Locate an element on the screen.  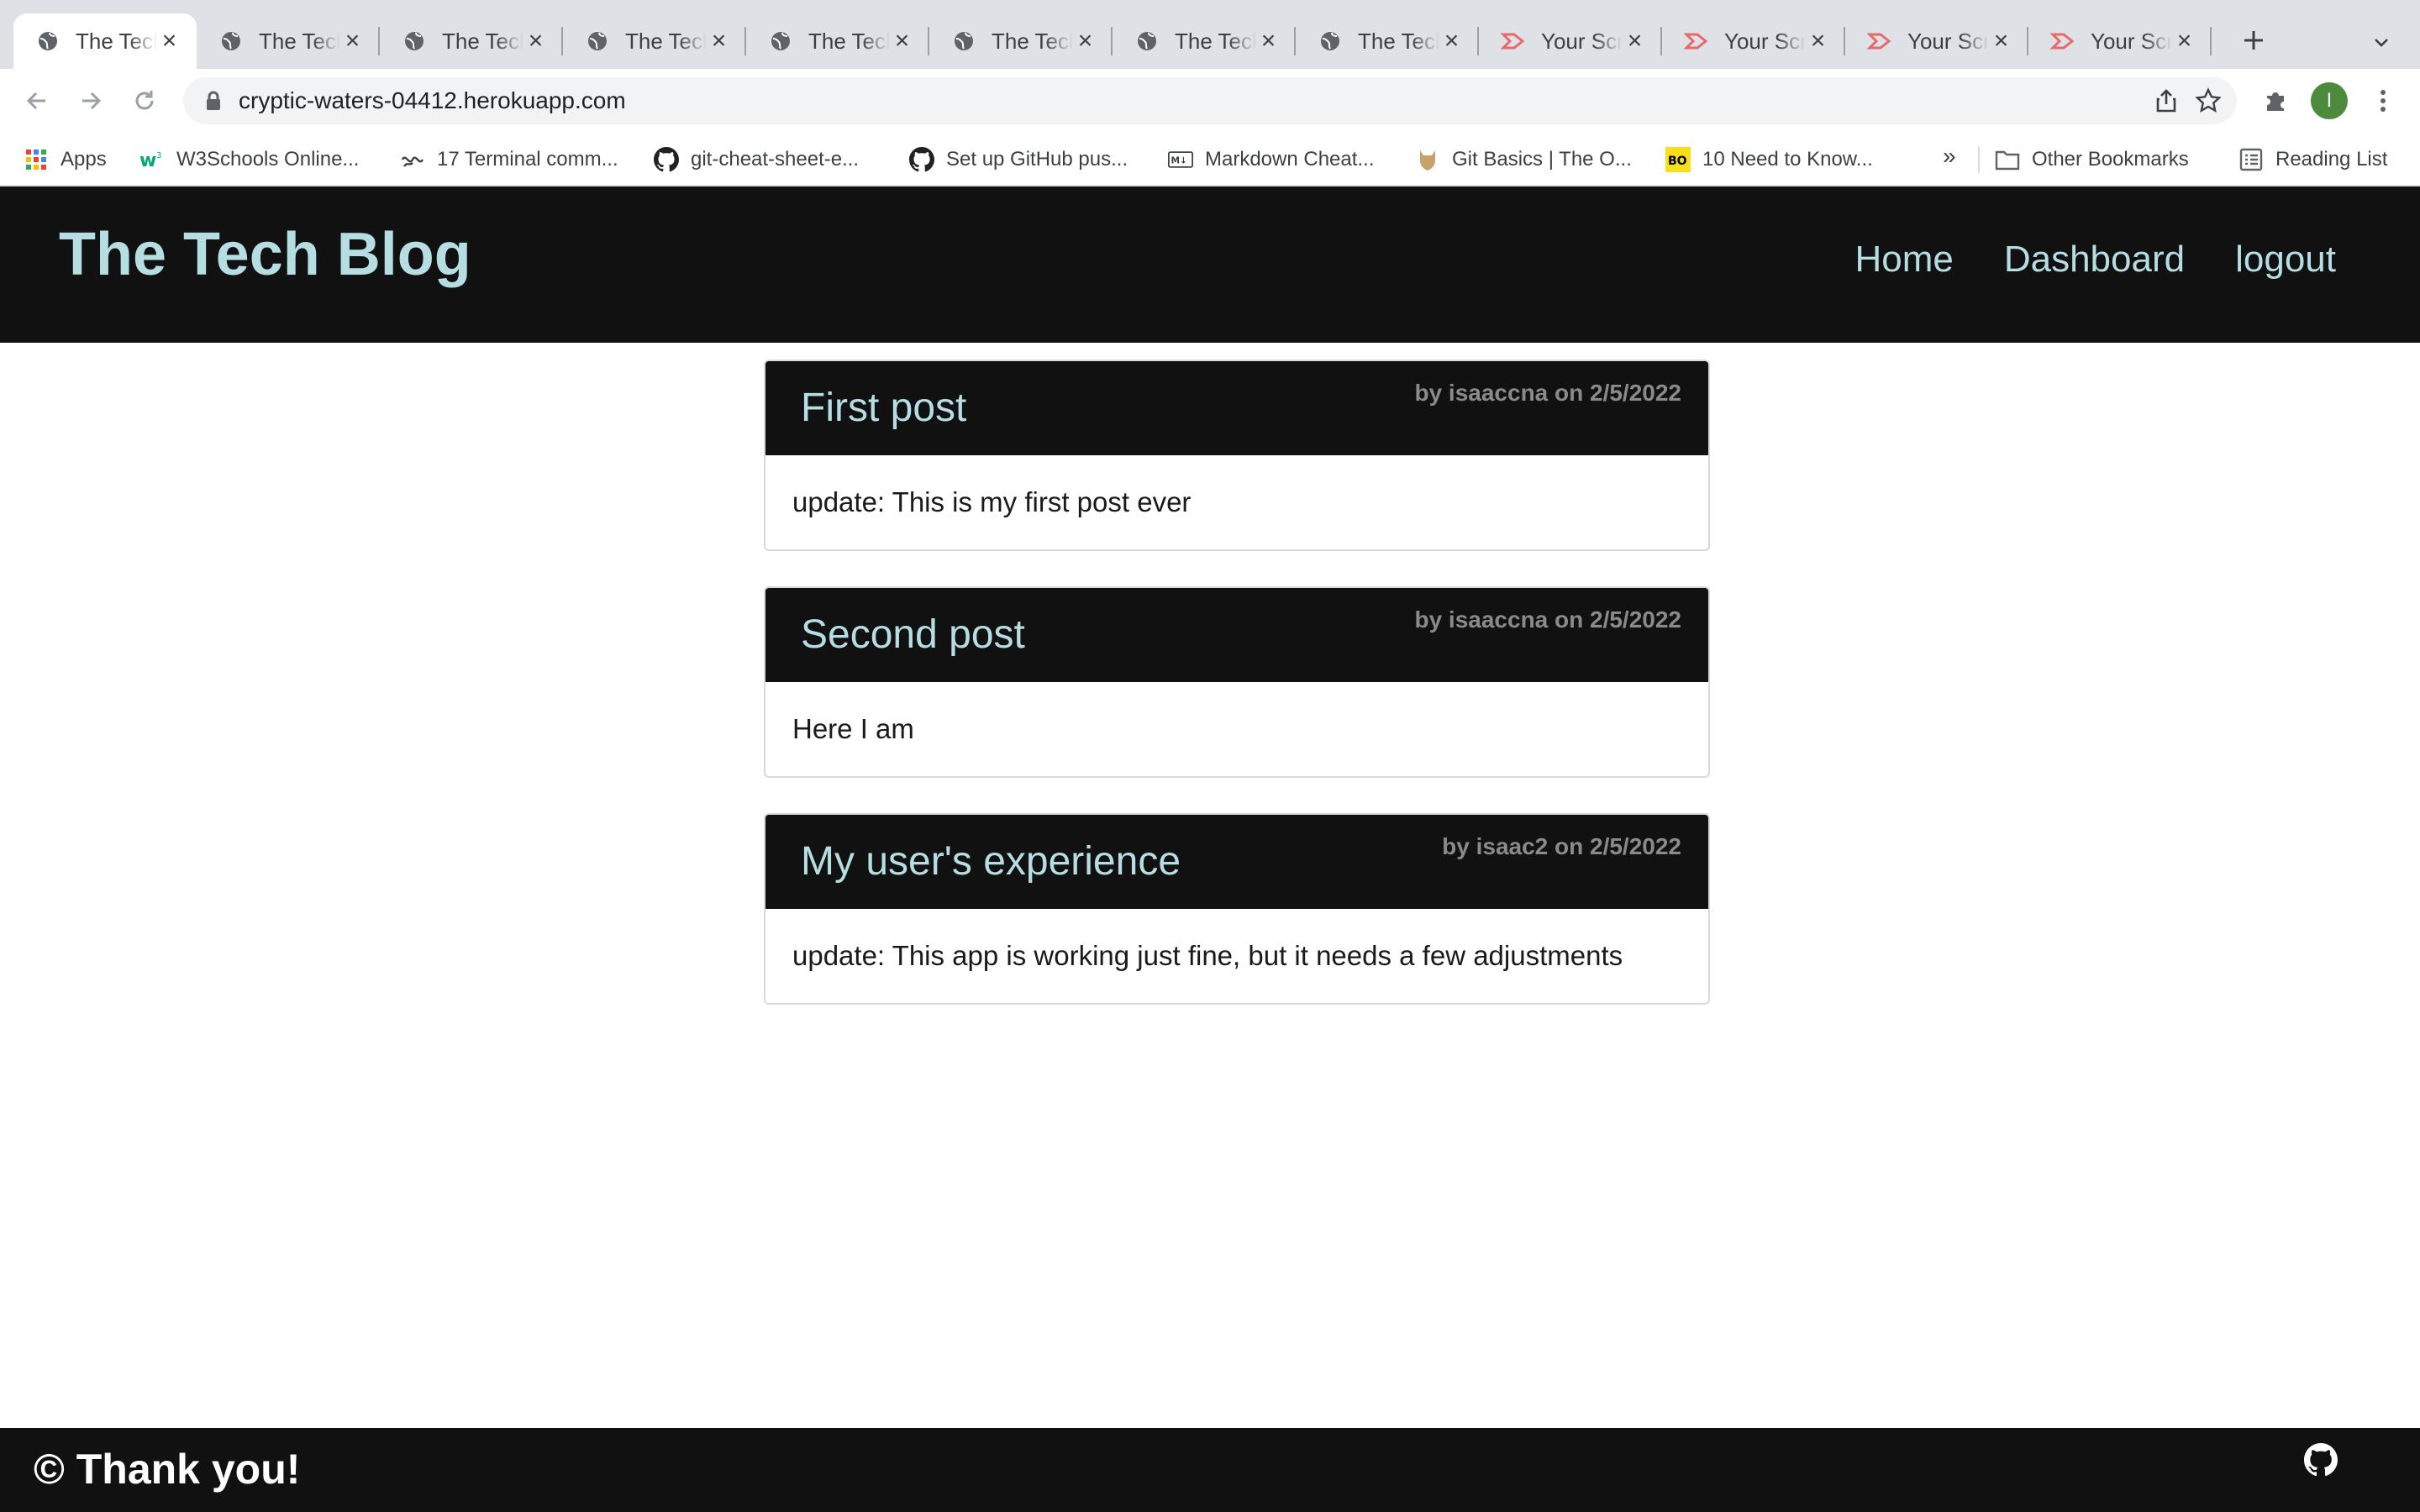
folder-icon is located at coordinates (2007, 159).